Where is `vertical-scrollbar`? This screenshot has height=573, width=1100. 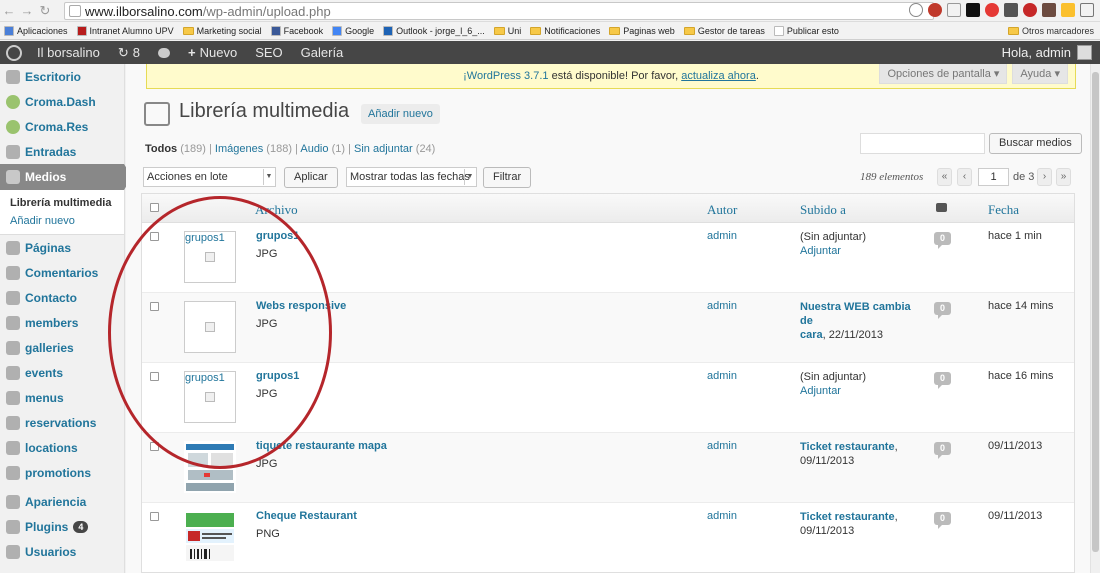
vertical-scrollbar is located at coordinates (1095, 318).